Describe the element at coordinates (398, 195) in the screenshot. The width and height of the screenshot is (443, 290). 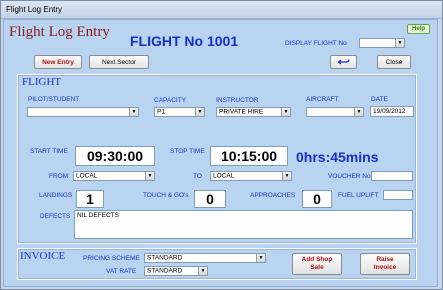
I see `fuel-uplift-field` at that location.